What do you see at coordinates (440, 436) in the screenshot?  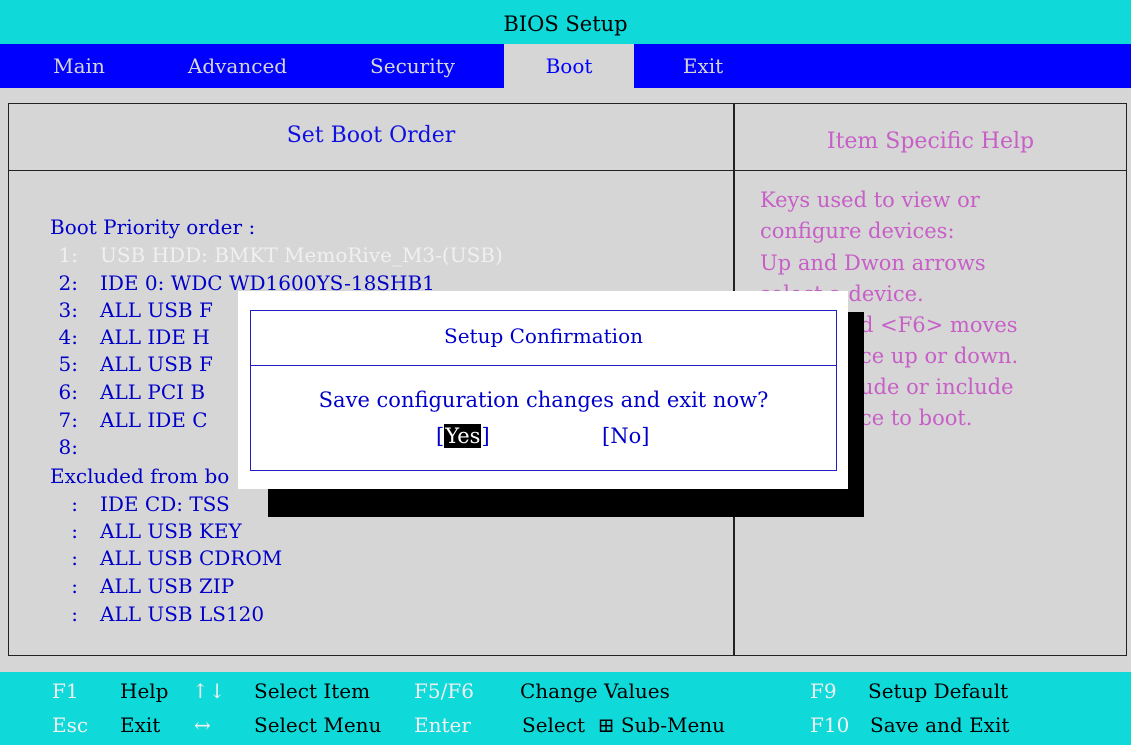 I see `yes-bracket-open: [` at bounding box center [440, 436].